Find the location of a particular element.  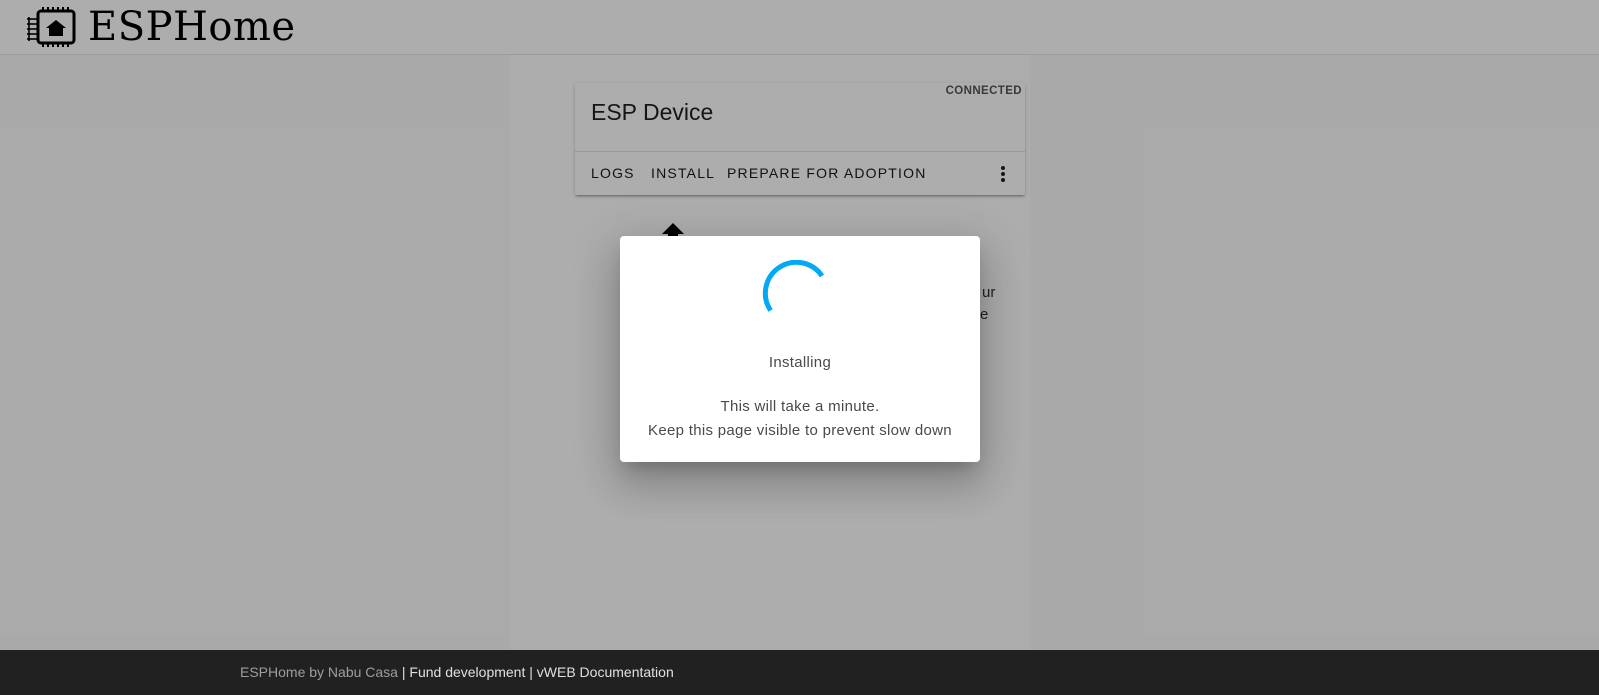

version-label: v is located at coordinates (540, 672).